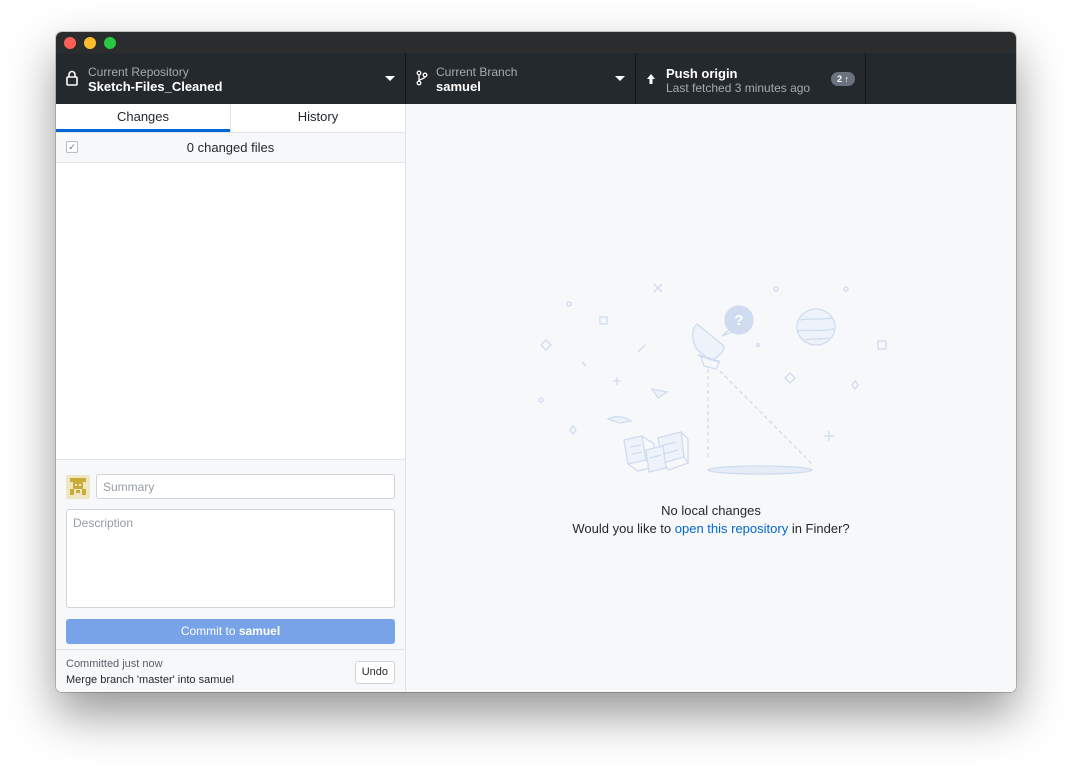 This screenshot has height=772, width=1072. What do you see at coordinates (731, 528) in the screenshot?
I see `open-repository-link: open this repository` at bounding box center [731, 528].